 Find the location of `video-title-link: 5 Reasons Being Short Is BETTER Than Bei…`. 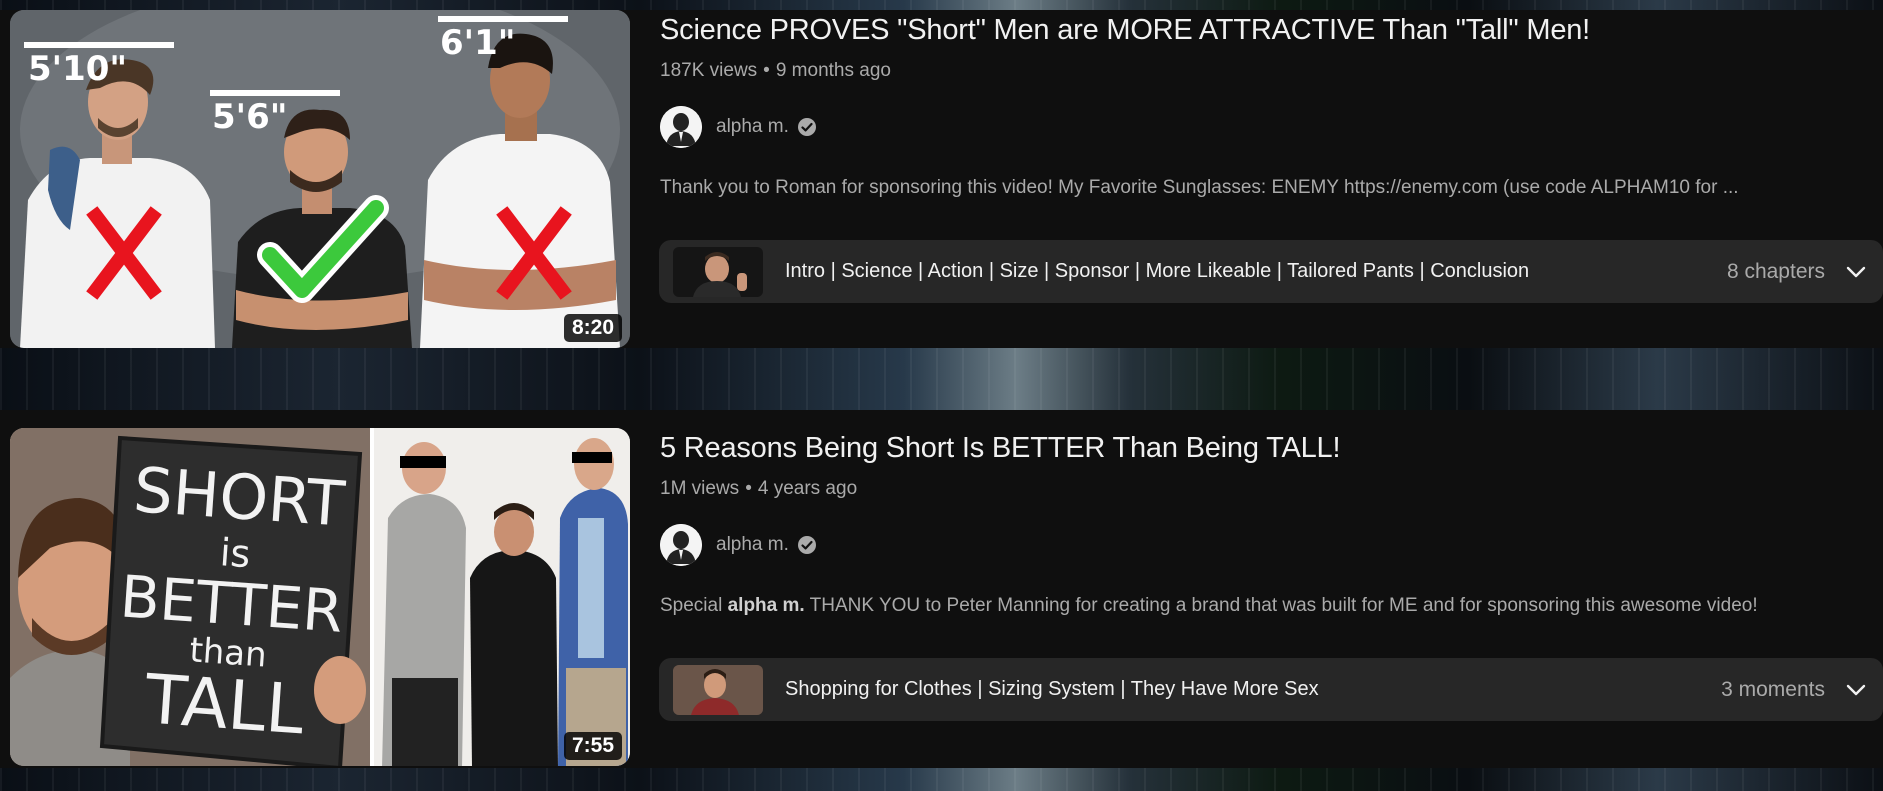

video-title-link: 5 Reasons Being Short Is BETTER Than Bei… is located at coordinates (1000, 448).